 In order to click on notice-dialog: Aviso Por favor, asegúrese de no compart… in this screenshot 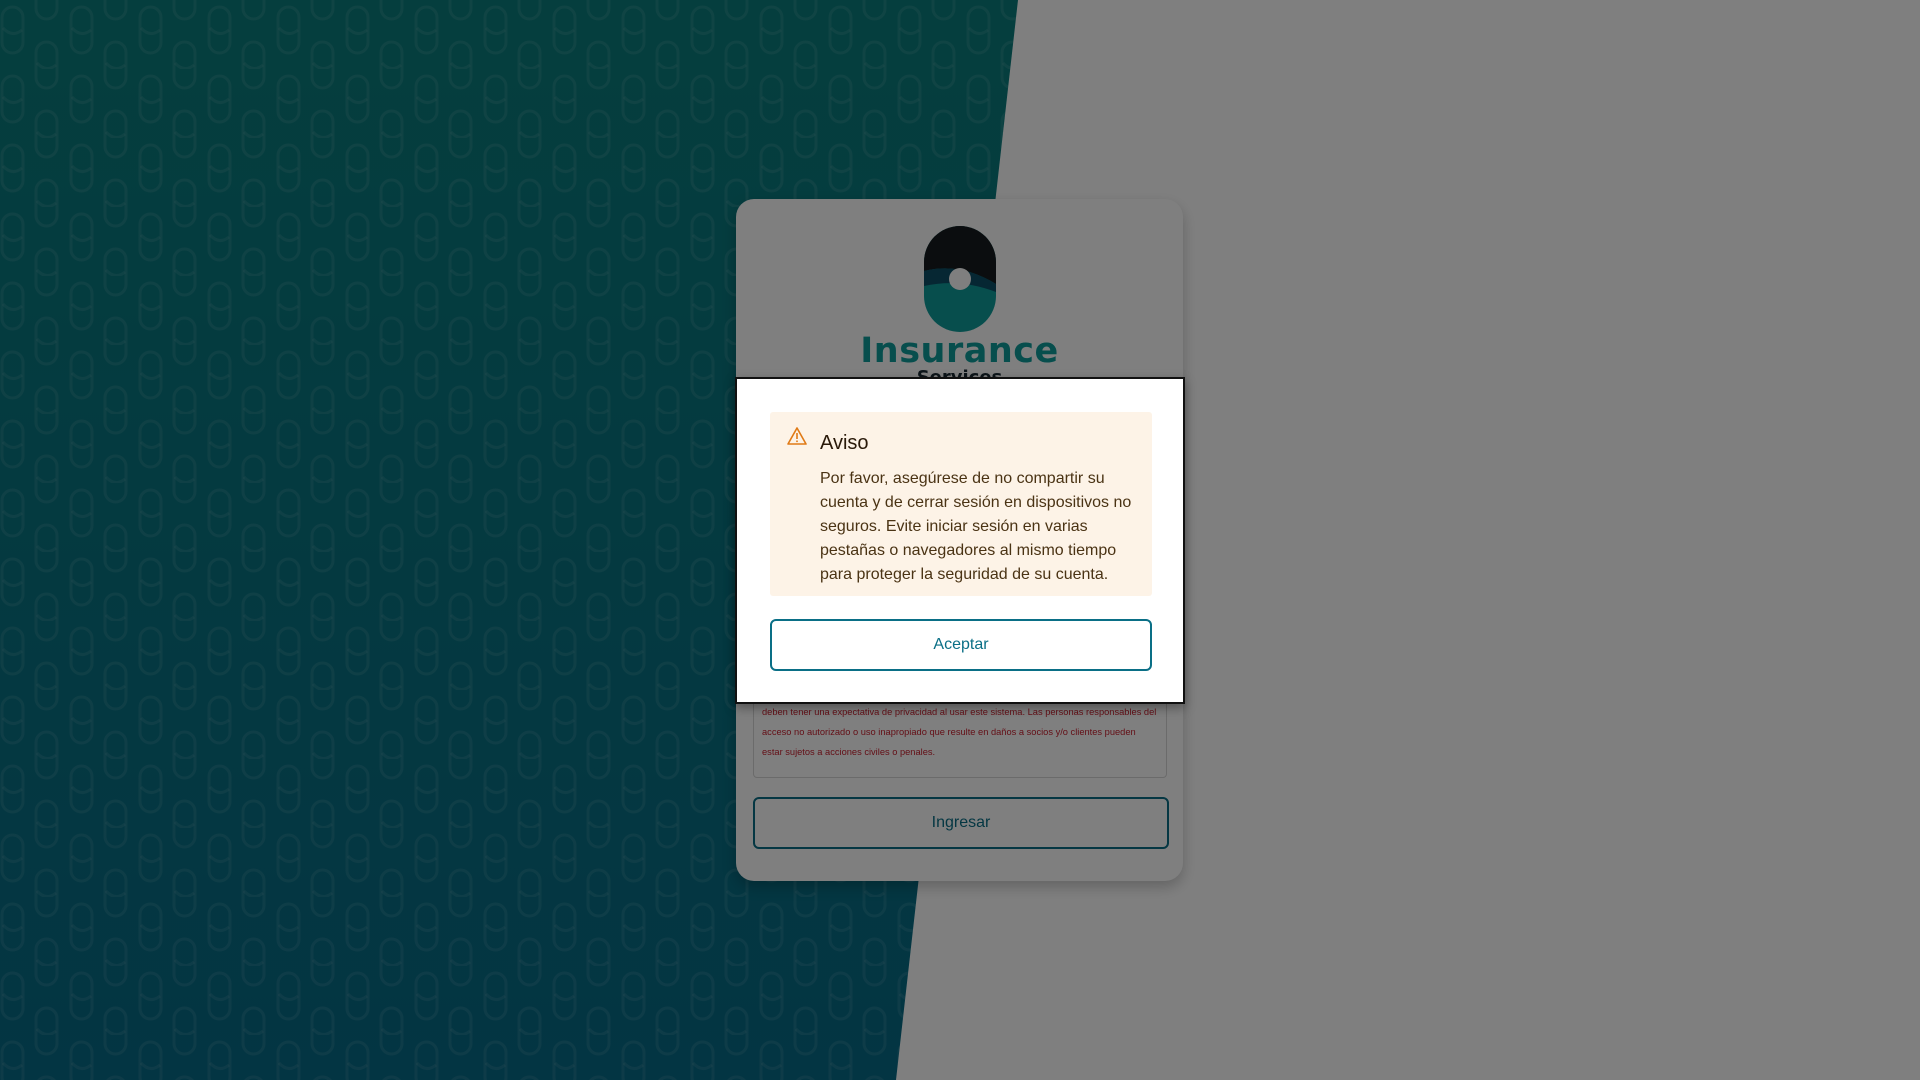, I will do `click(960, 540)`.